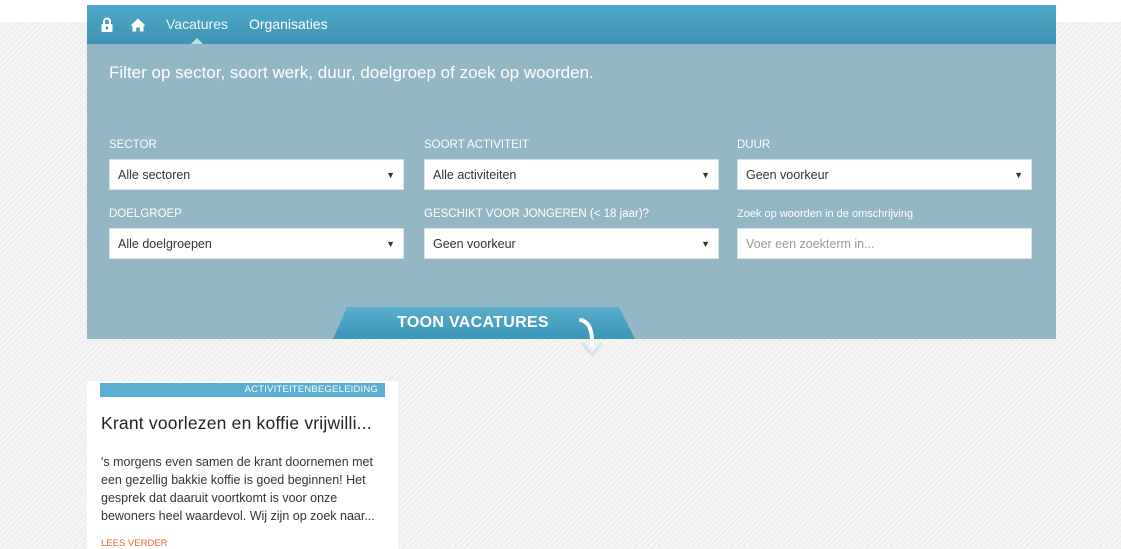  I want to click on duur-label: DUUR, so click(754, 145).